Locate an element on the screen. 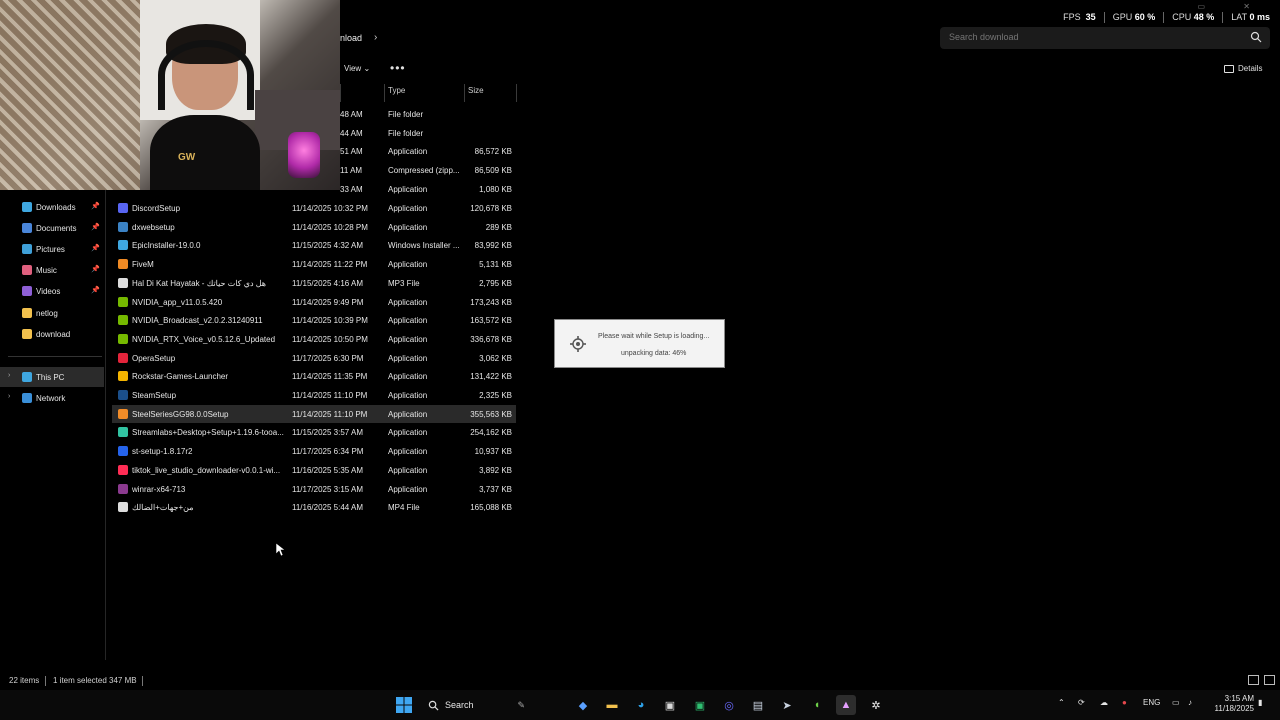  details-button: Details is located at coordinates (1243, 68).